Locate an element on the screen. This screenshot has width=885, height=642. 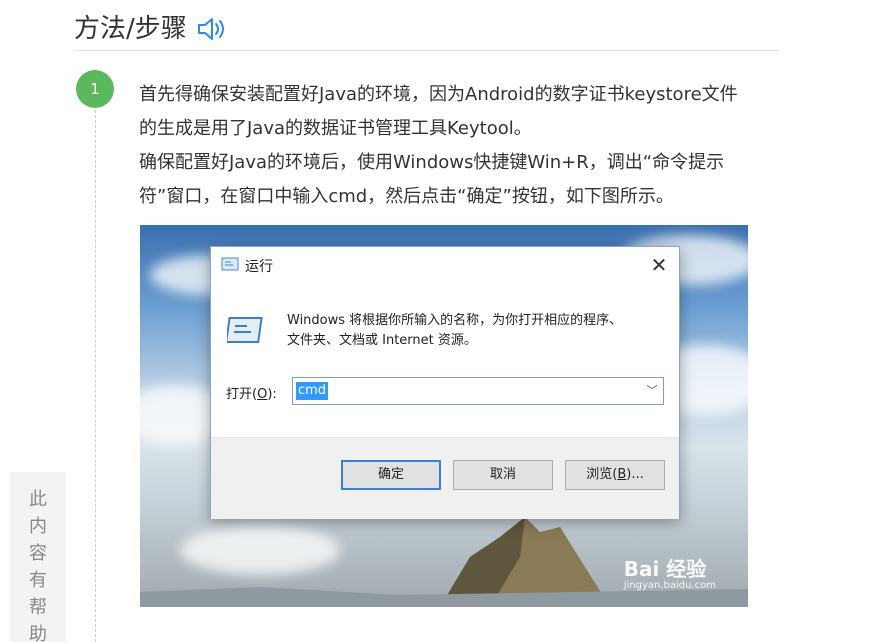
baidu-jingyan-watermark: Bai 经验 jingyan.baidu.com is located at coordinates (670, 572).